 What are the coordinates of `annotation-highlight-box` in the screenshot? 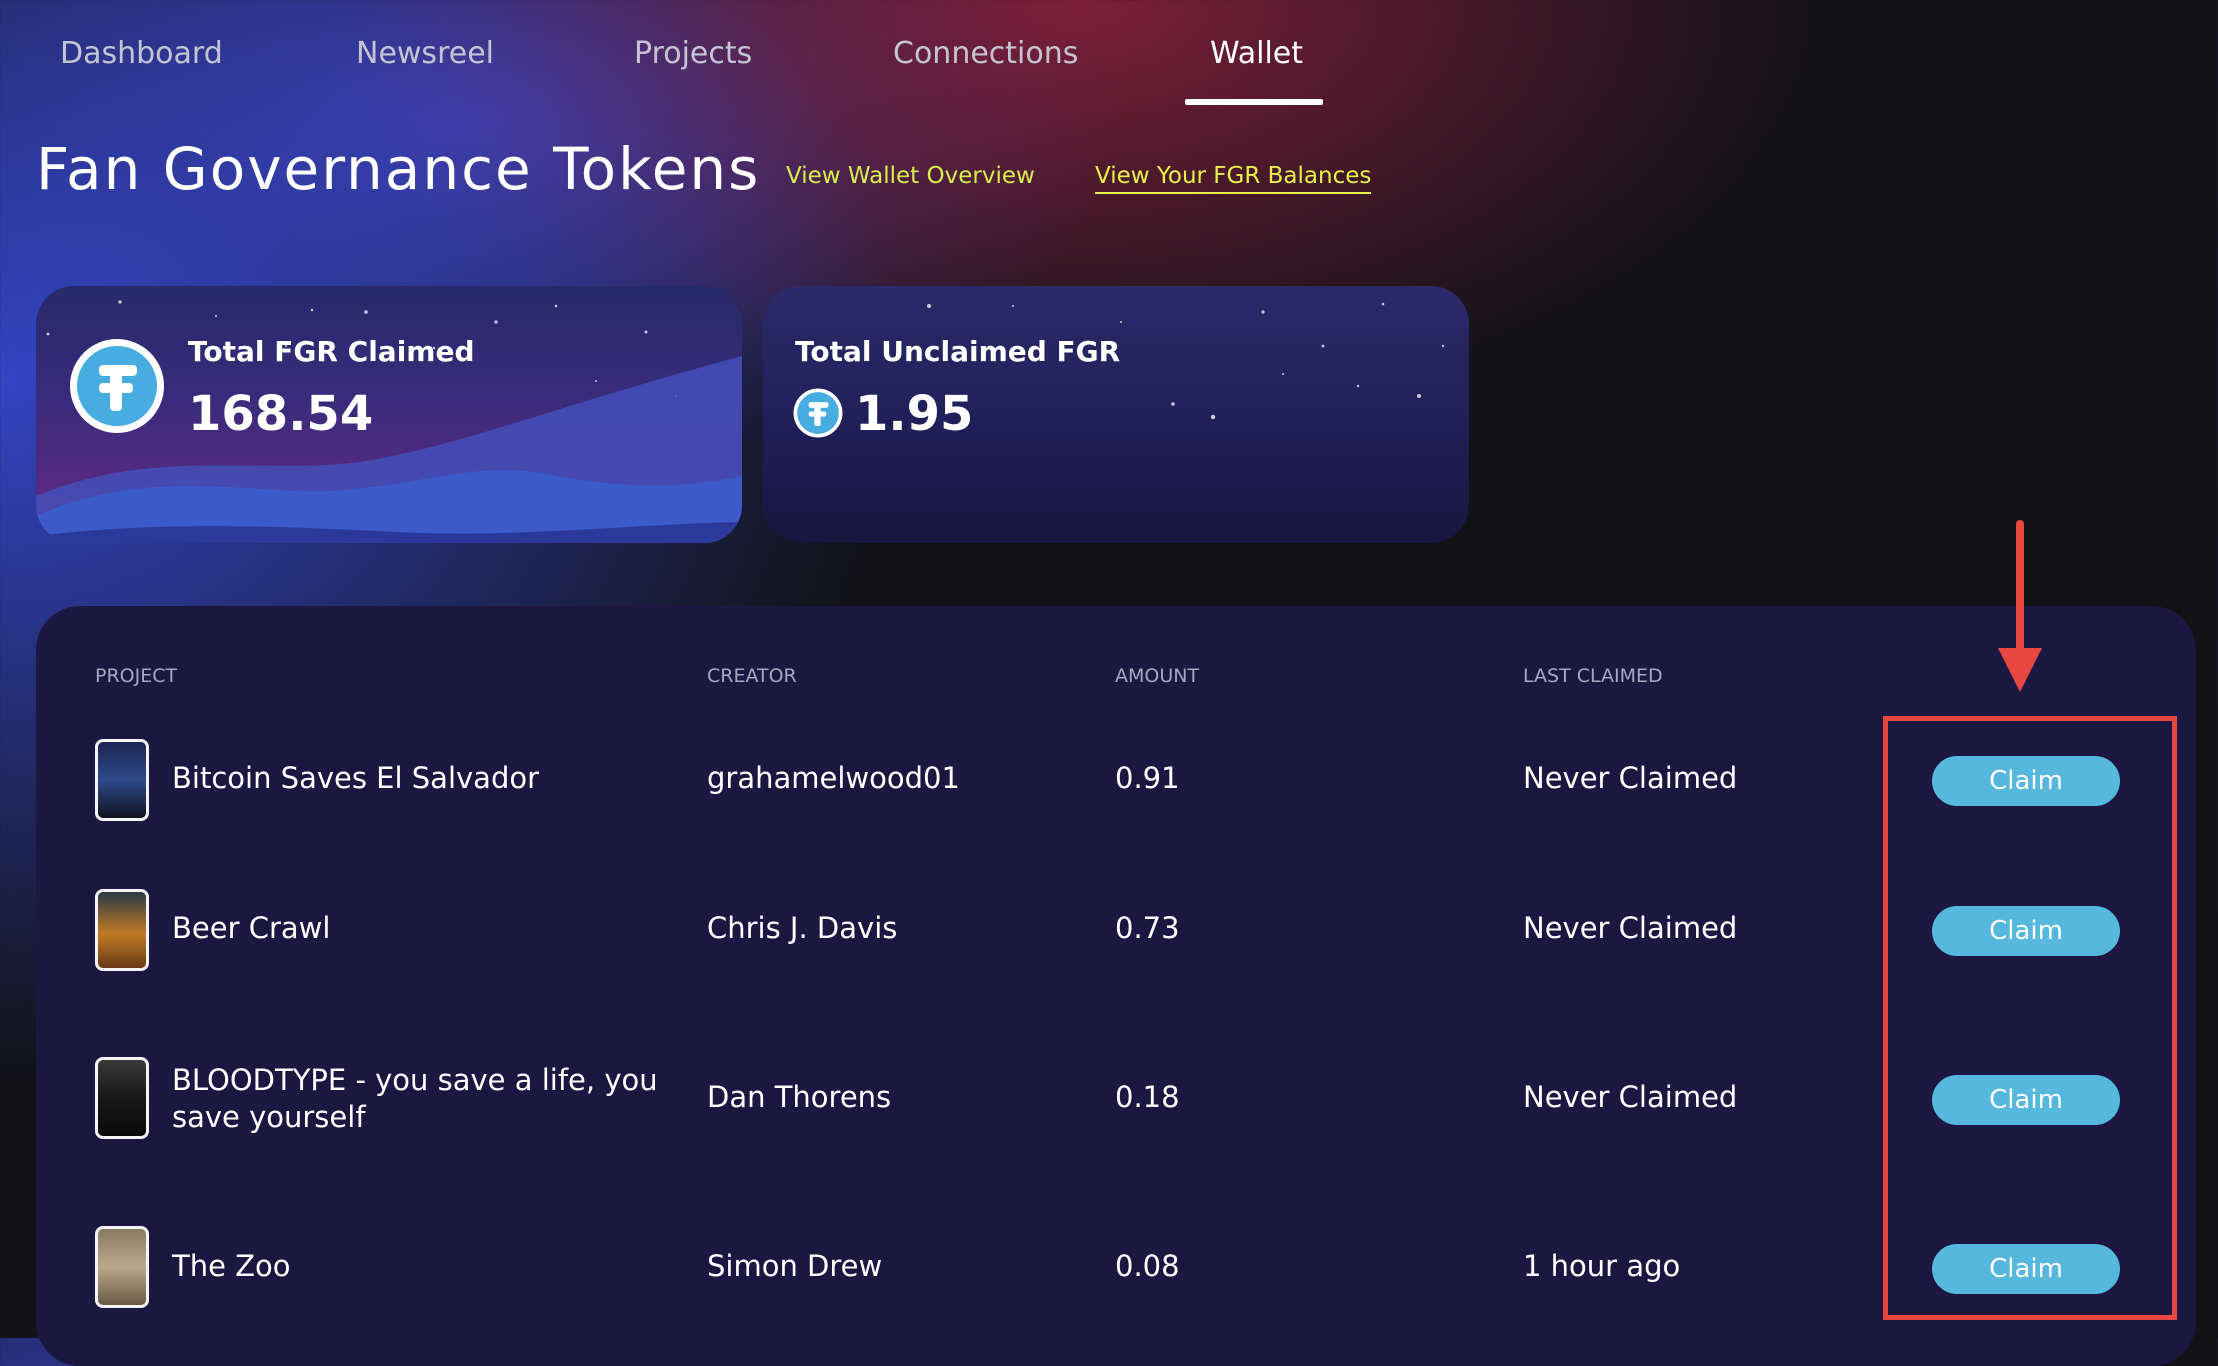 It's located at (2030, 1018).